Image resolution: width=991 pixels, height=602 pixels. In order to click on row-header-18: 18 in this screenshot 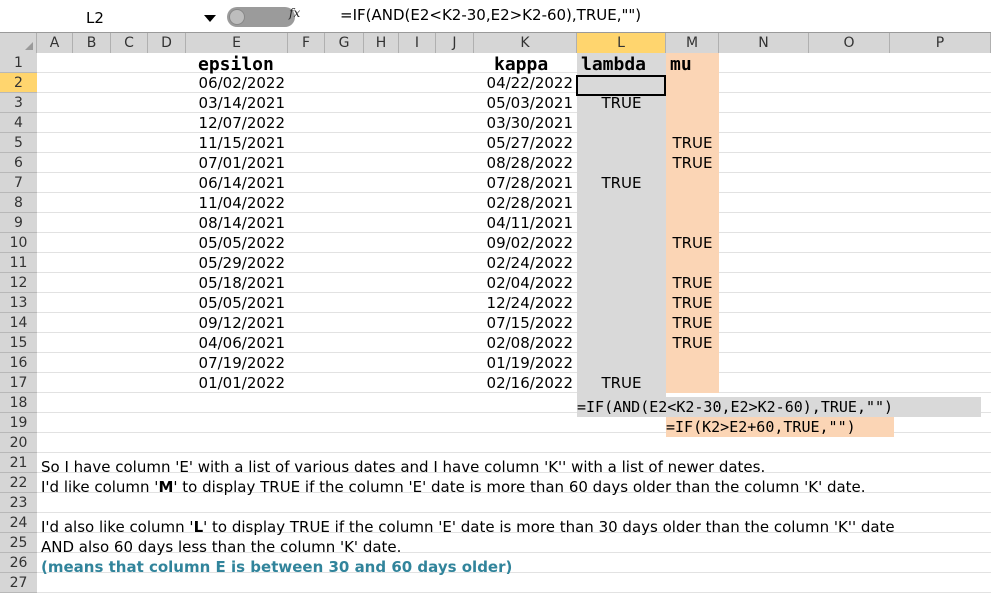, I will do `click(18, 403)`.